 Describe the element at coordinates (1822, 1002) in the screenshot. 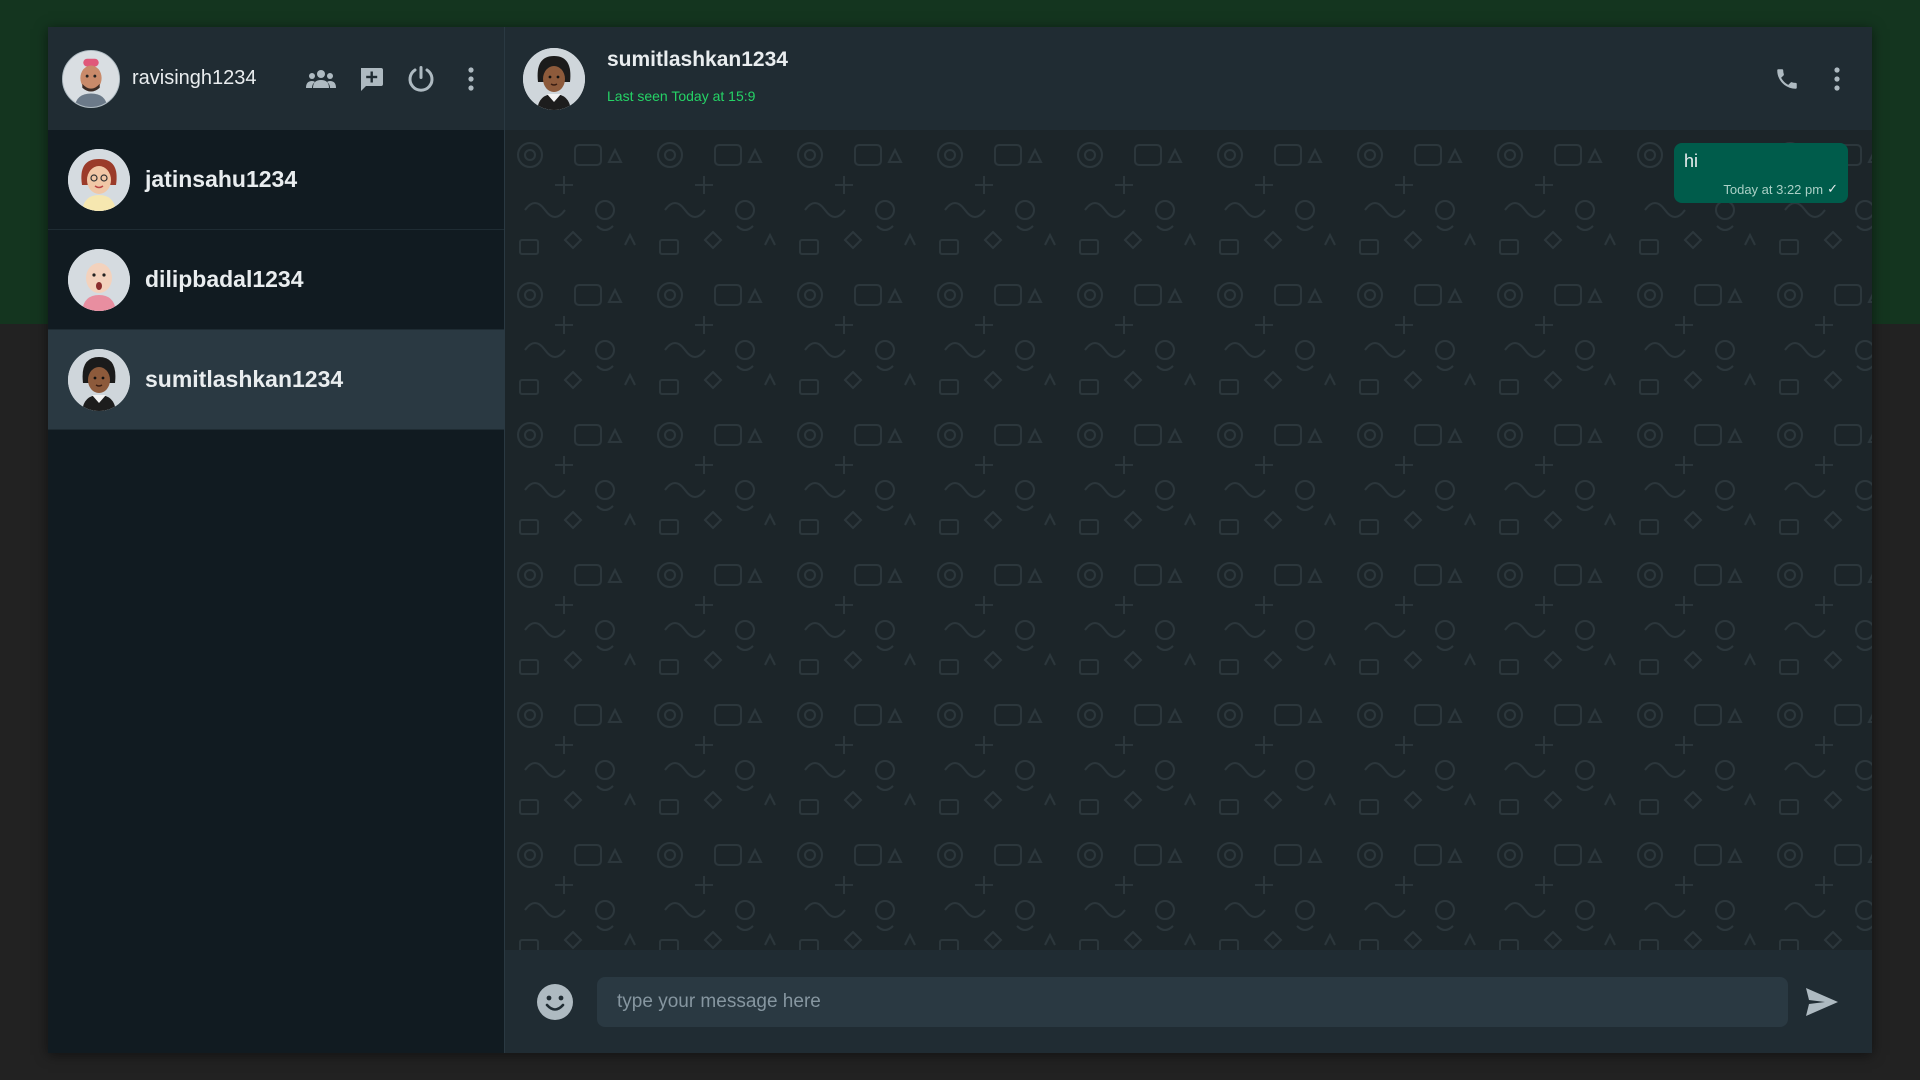

I see `send-icon` at that location.